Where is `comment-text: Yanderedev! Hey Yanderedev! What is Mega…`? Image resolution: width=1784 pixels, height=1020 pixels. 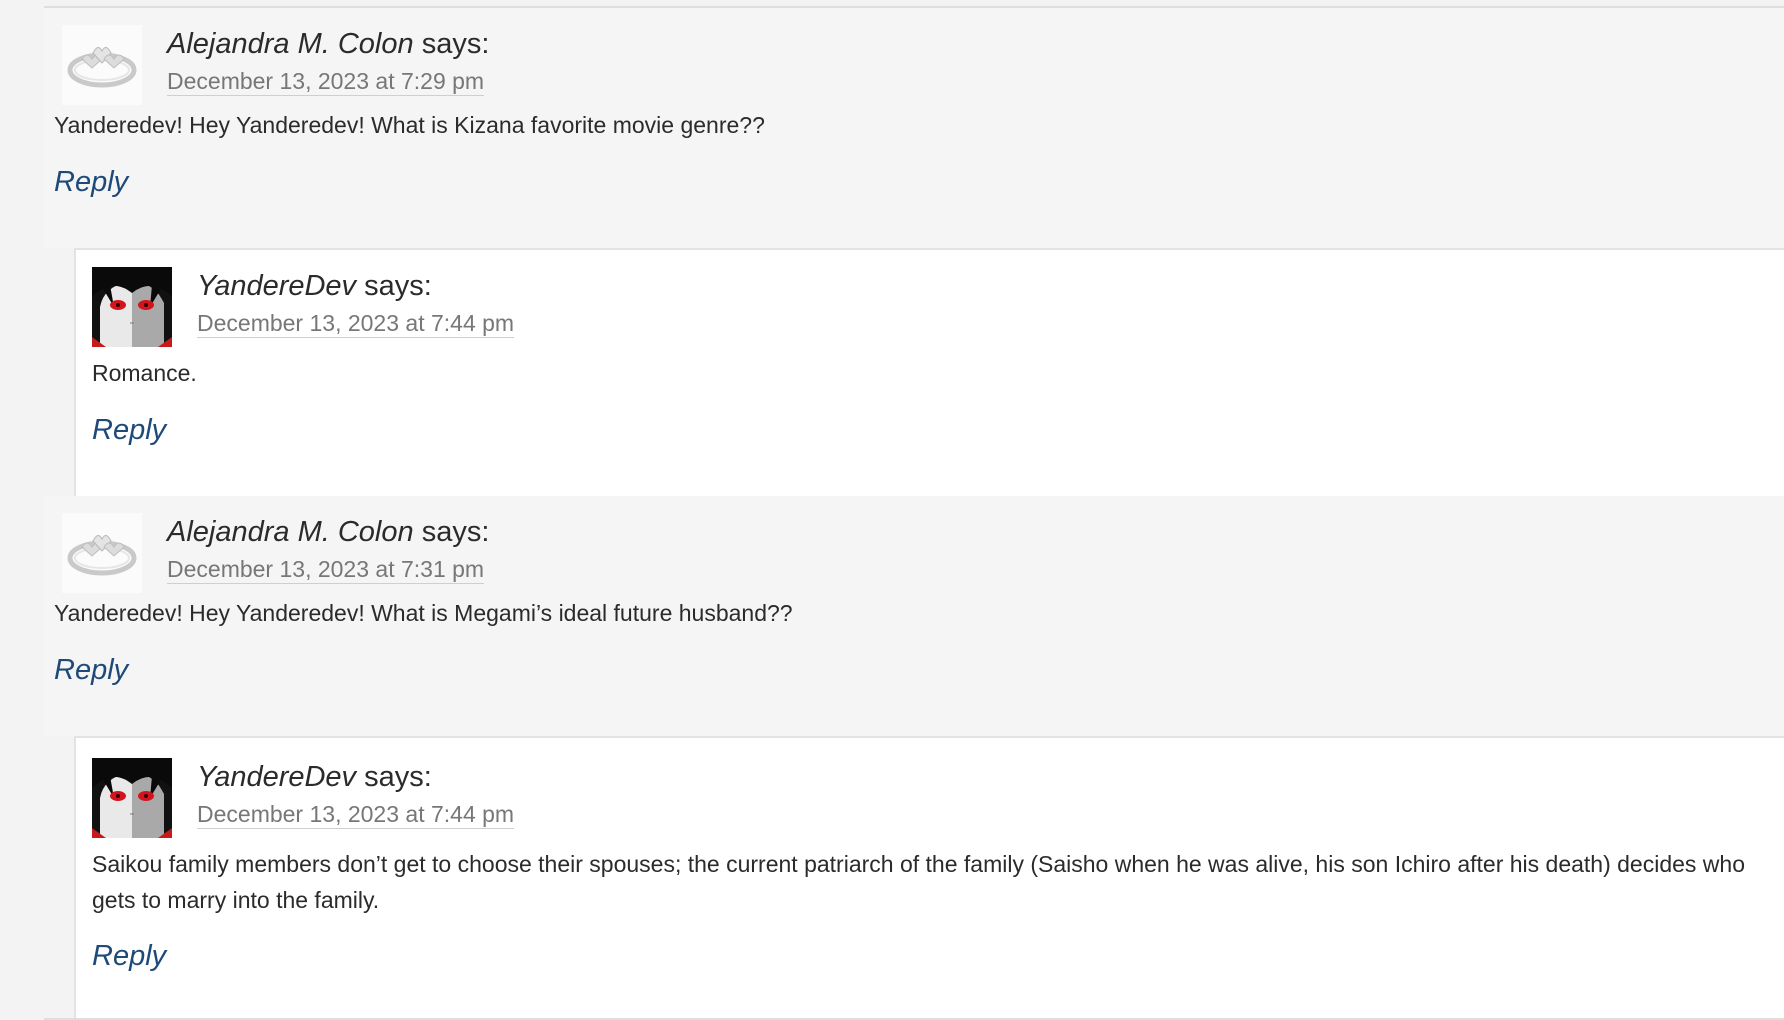 comment-text: Yanderedev! Hey Yanderedev! What is Mega… is located at coordinates (423, 613).